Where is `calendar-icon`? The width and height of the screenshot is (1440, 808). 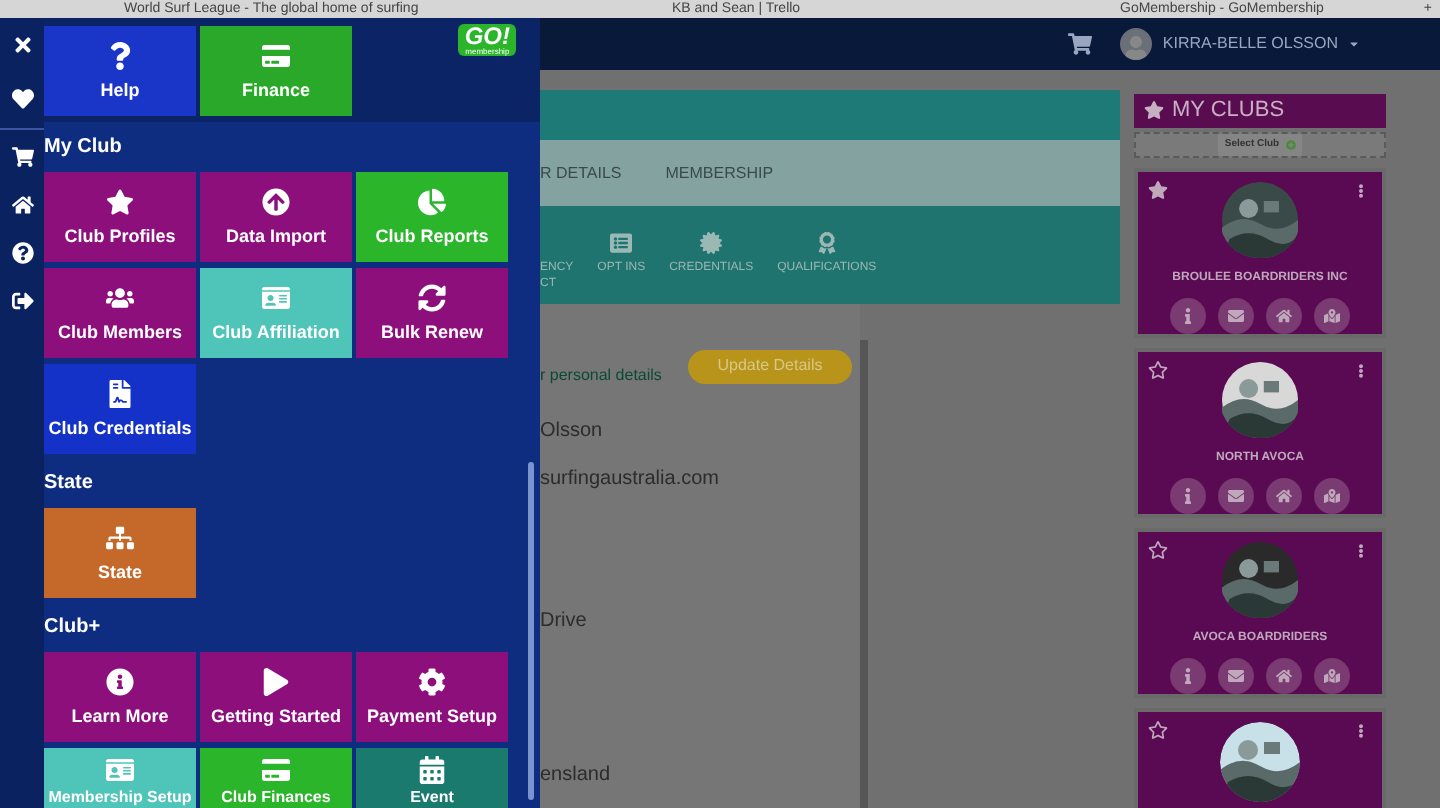 calendar-icon is located at coordinates (432, 770).